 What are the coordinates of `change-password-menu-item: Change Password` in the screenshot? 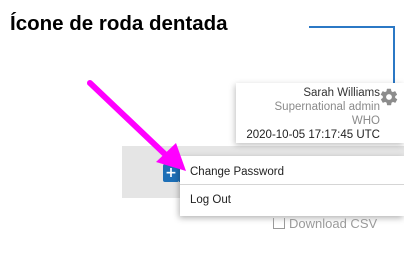 It's located at (237, 172).